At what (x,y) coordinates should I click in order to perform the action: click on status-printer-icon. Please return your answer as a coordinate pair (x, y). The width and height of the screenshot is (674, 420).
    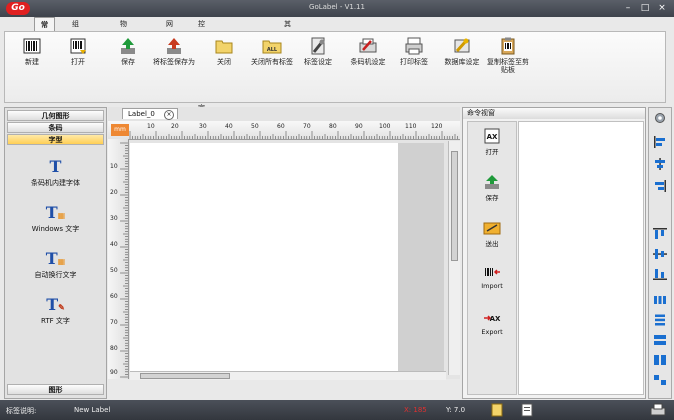
    Looking at the image, I should click on (658, 410).